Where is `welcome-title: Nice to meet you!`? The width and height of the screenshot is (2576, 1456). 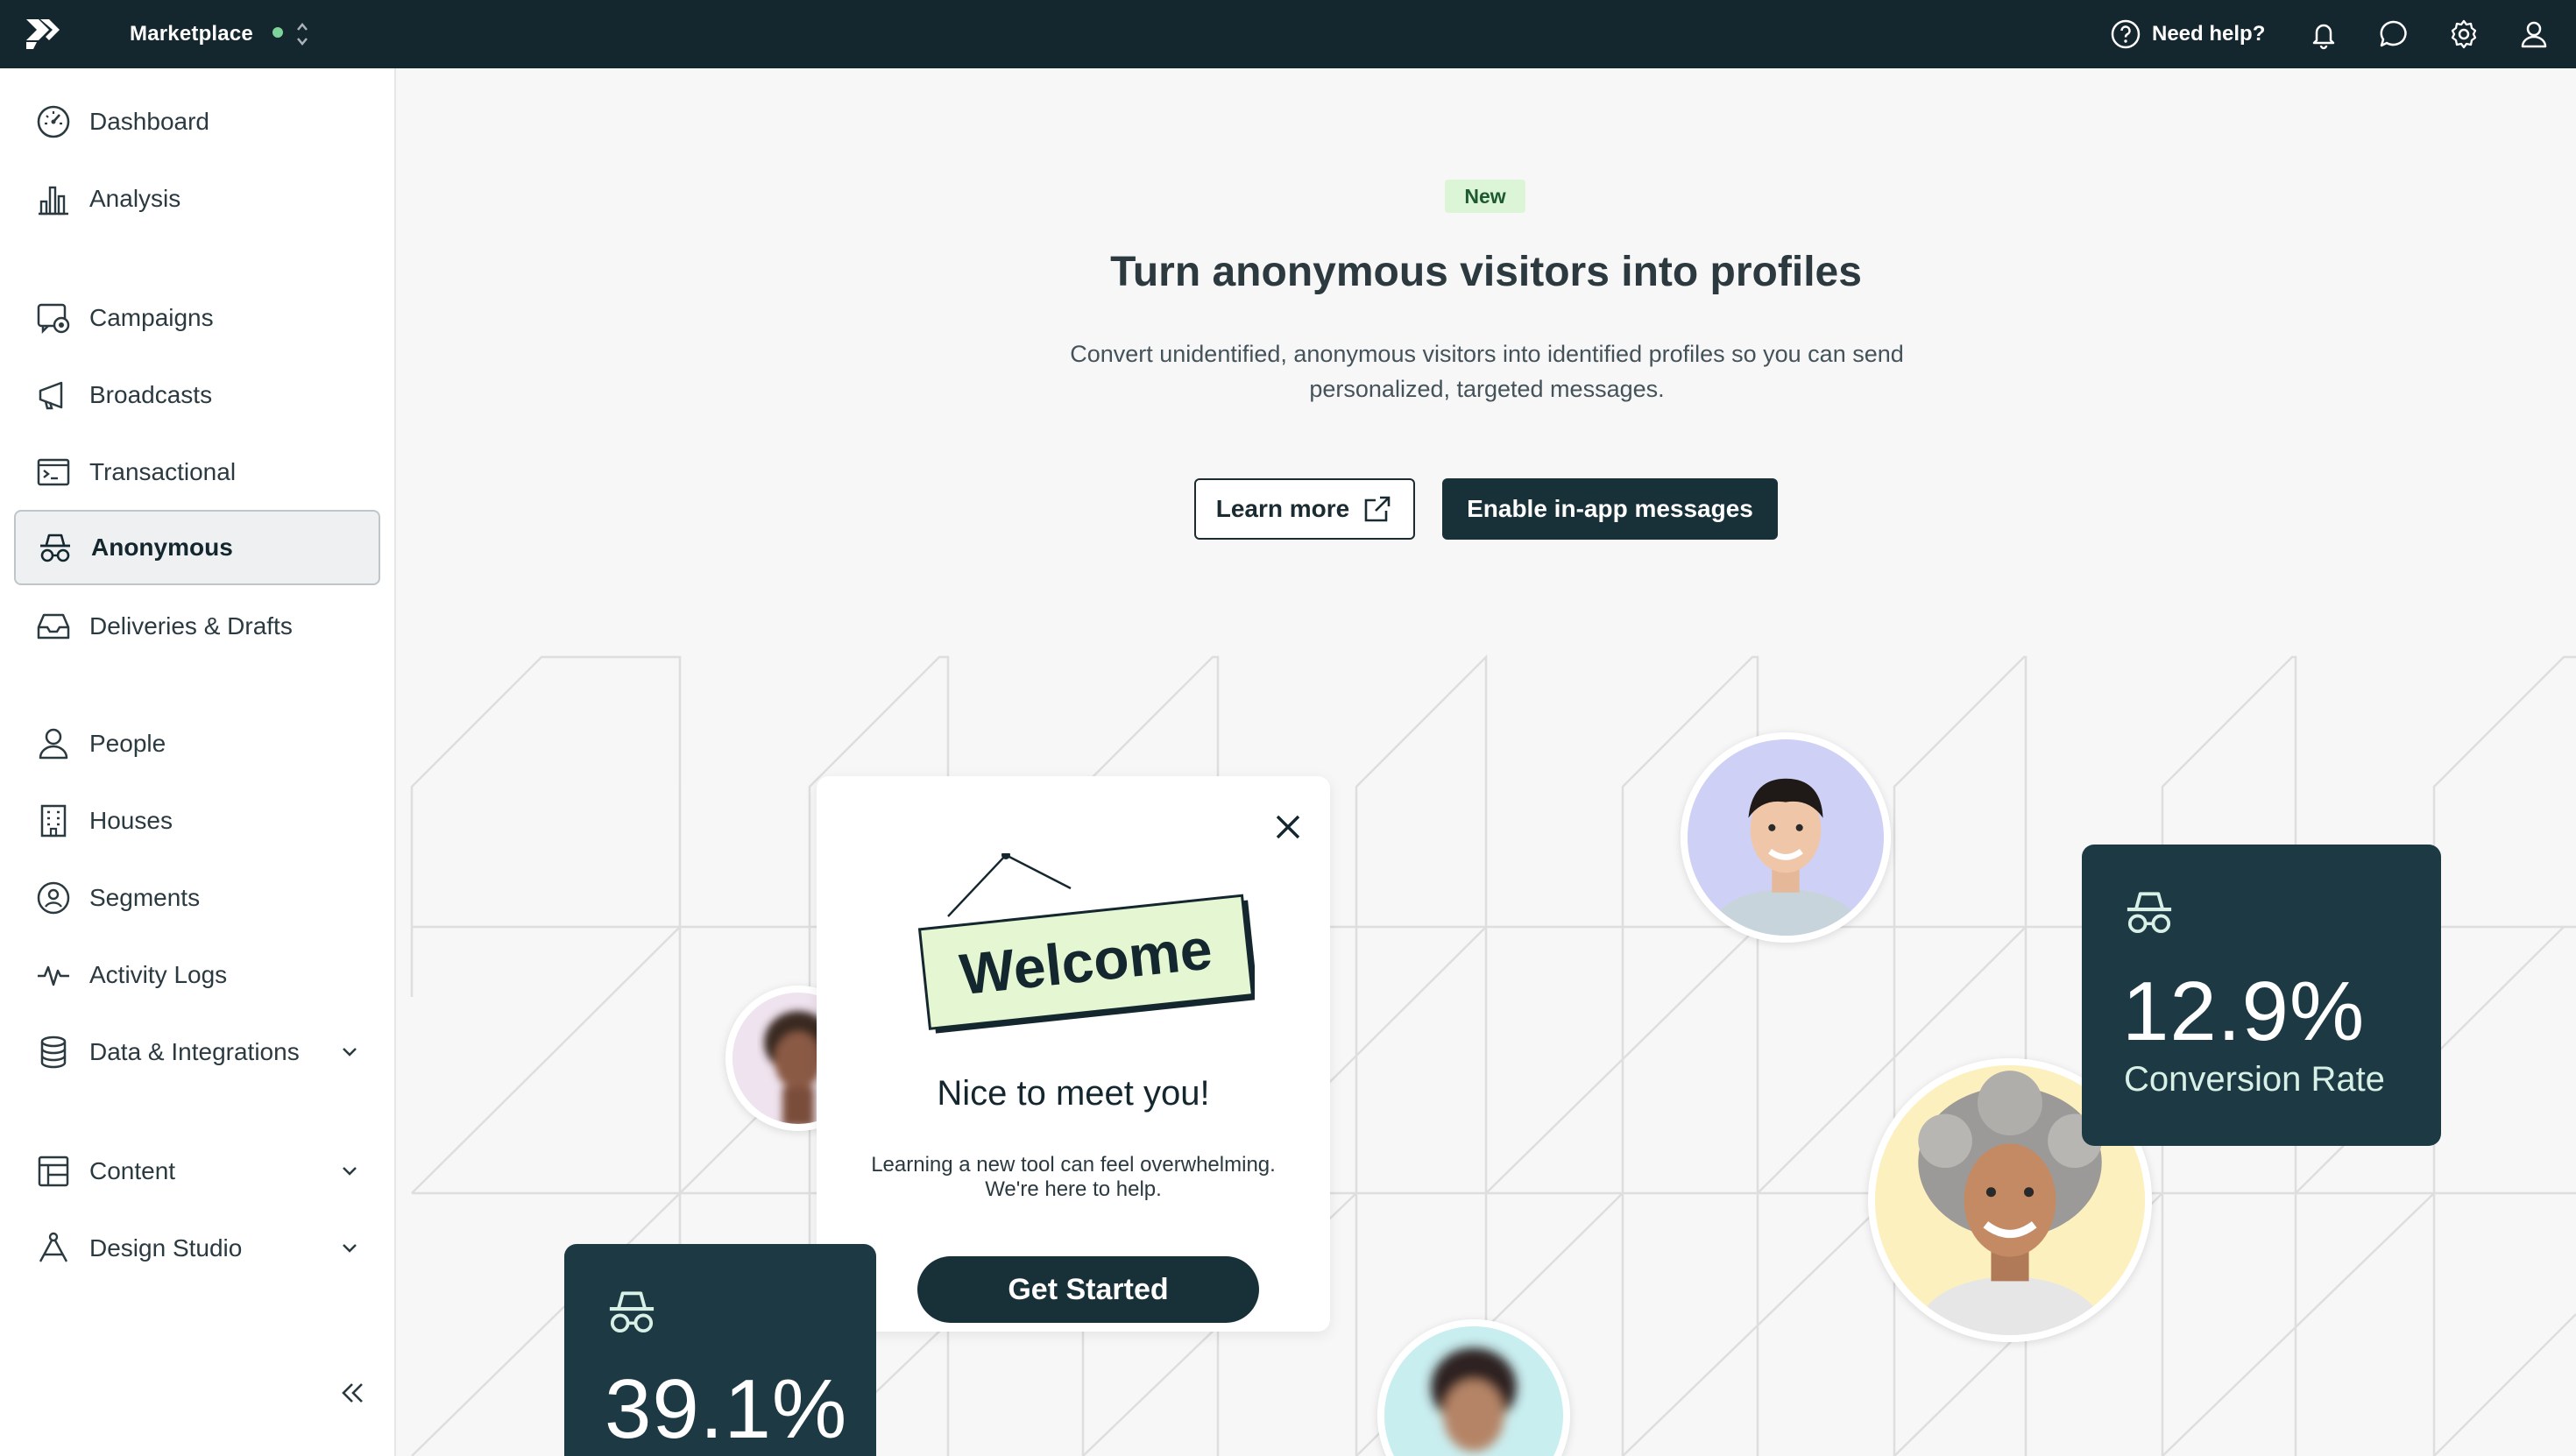
welcome-title: Nice to meet you! is located at coordinates (1073, 1093).